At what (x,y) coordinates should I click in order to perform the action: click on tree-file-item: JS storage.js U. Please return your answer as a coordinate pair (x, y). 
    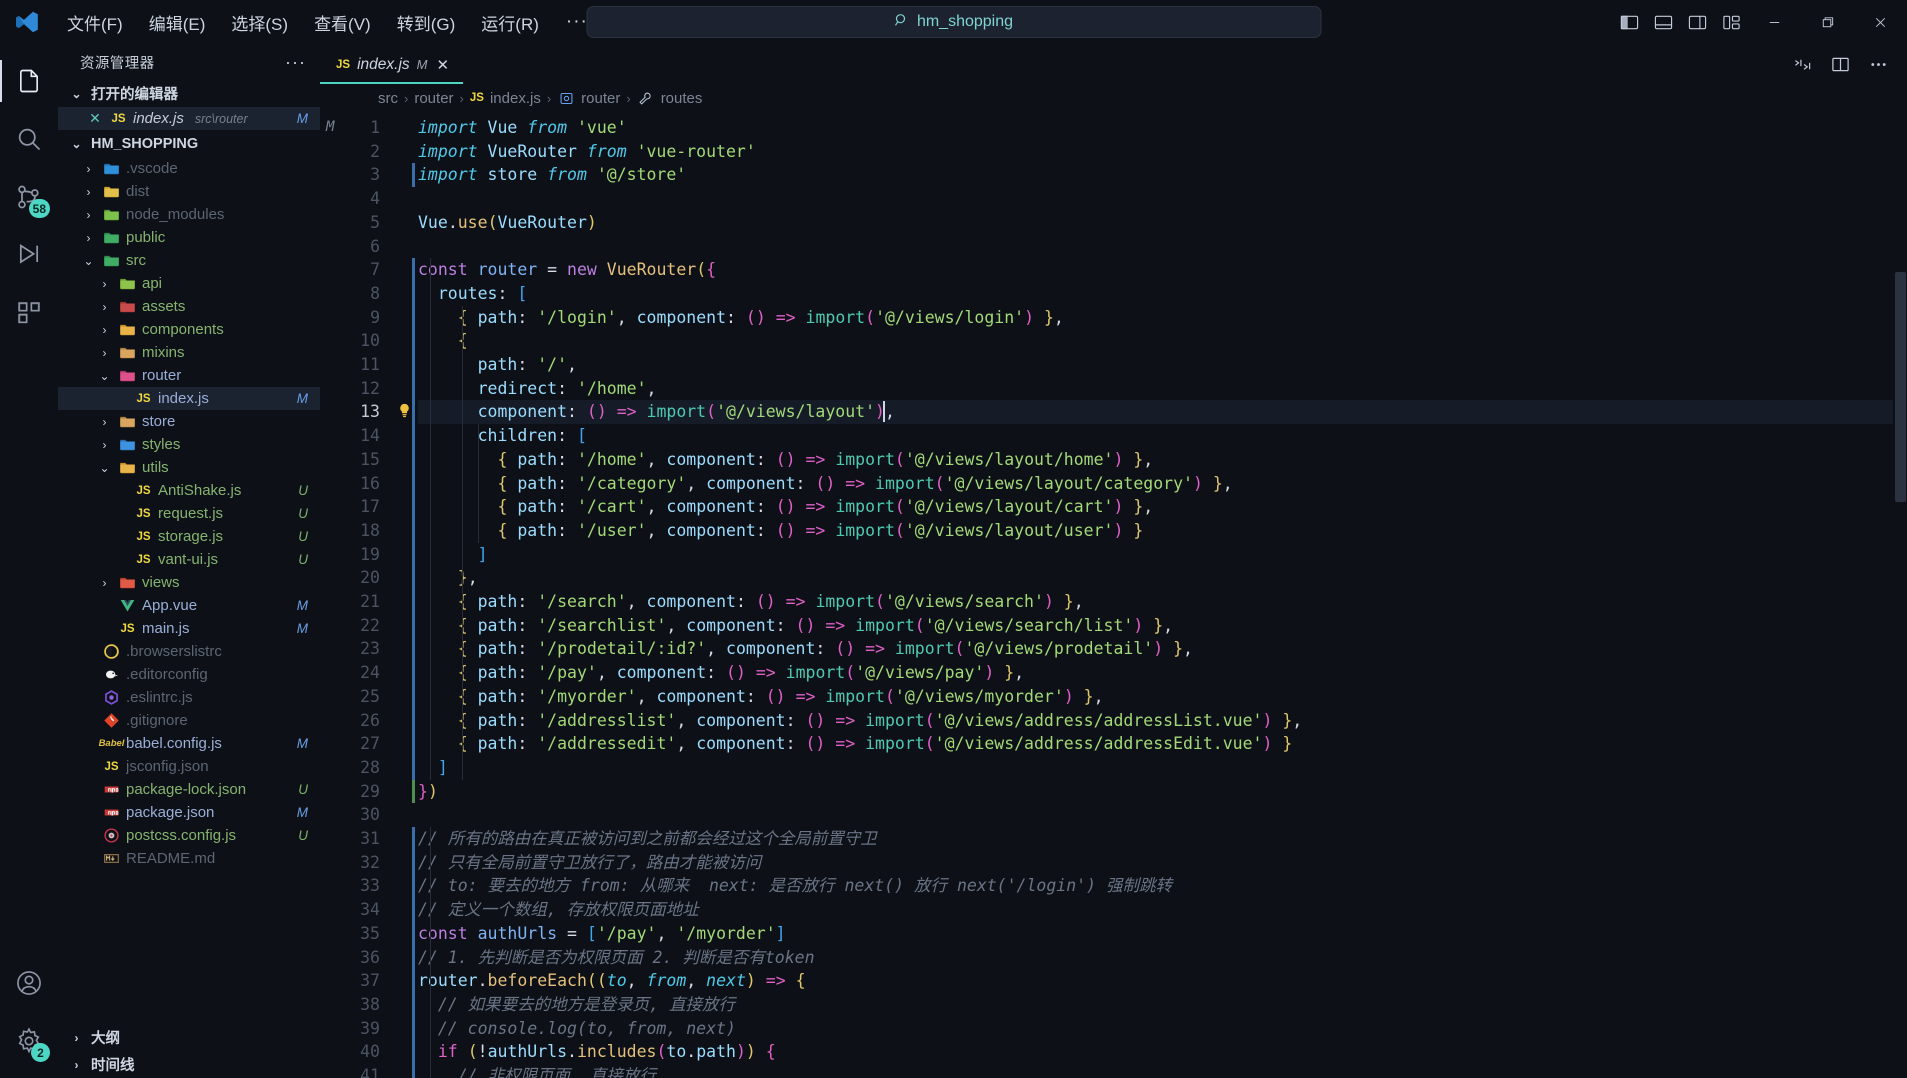
    Looking at the image, I should click on (189, 536).